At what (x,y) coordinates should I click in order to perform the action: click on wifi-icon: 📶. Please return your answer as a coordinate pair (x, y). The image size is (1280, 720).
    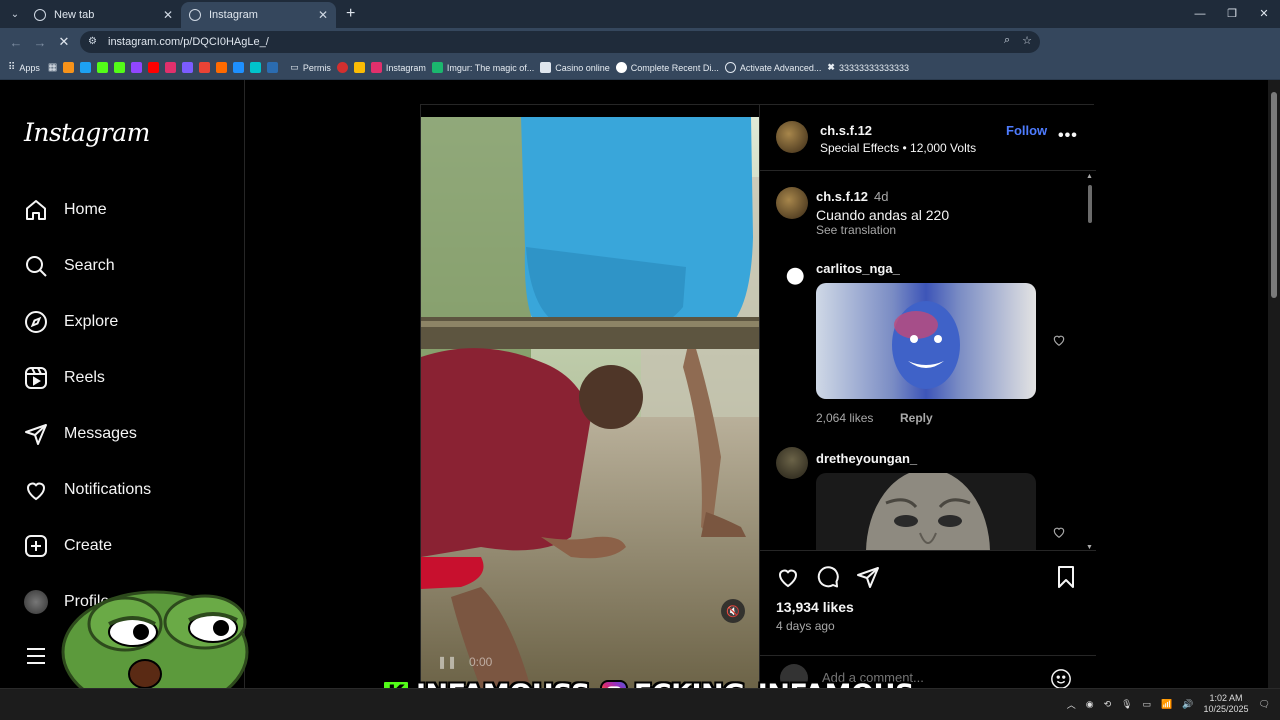
    Looking at the image, I should click on (1166, 704).